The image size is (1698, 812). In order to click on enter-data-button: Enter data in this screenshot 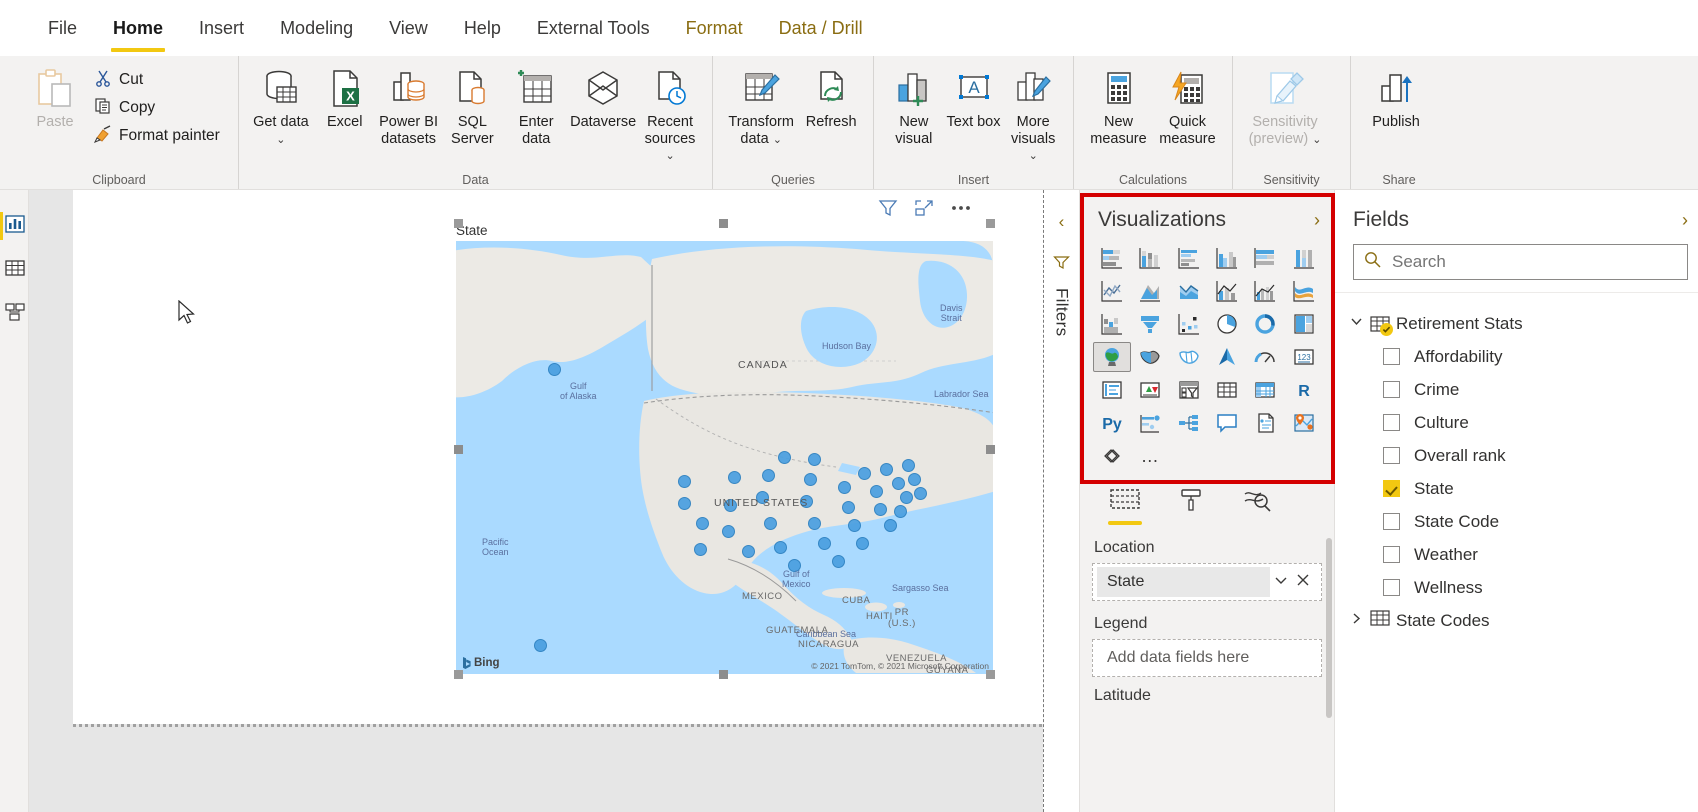, I will do `click(536, 104)`.